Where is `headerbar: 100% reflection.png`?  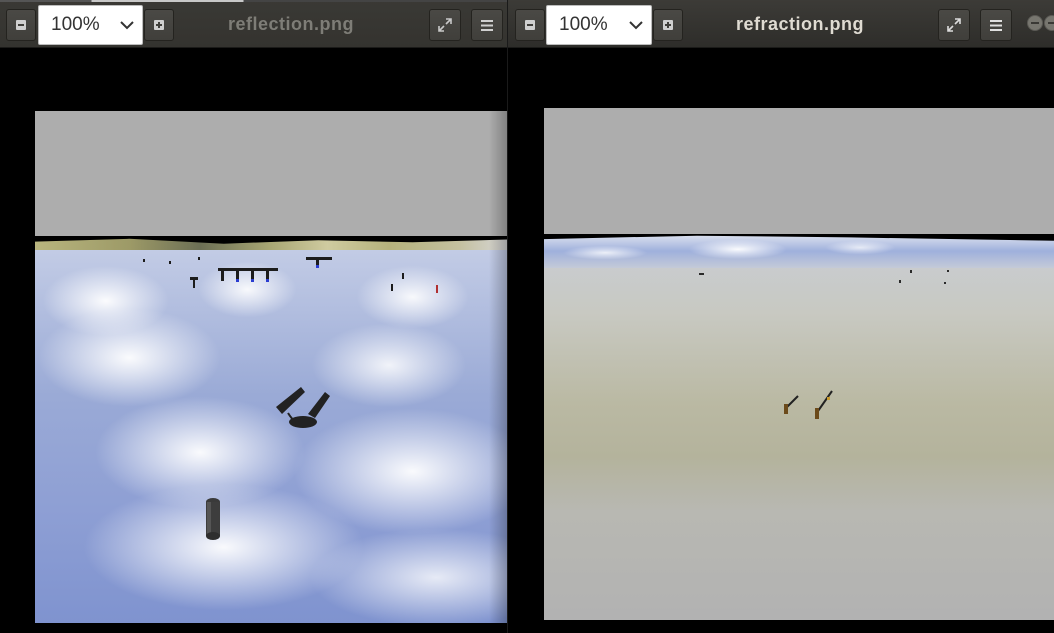 headerbar: 100% reflection.png is located at coordinates (253, 24).